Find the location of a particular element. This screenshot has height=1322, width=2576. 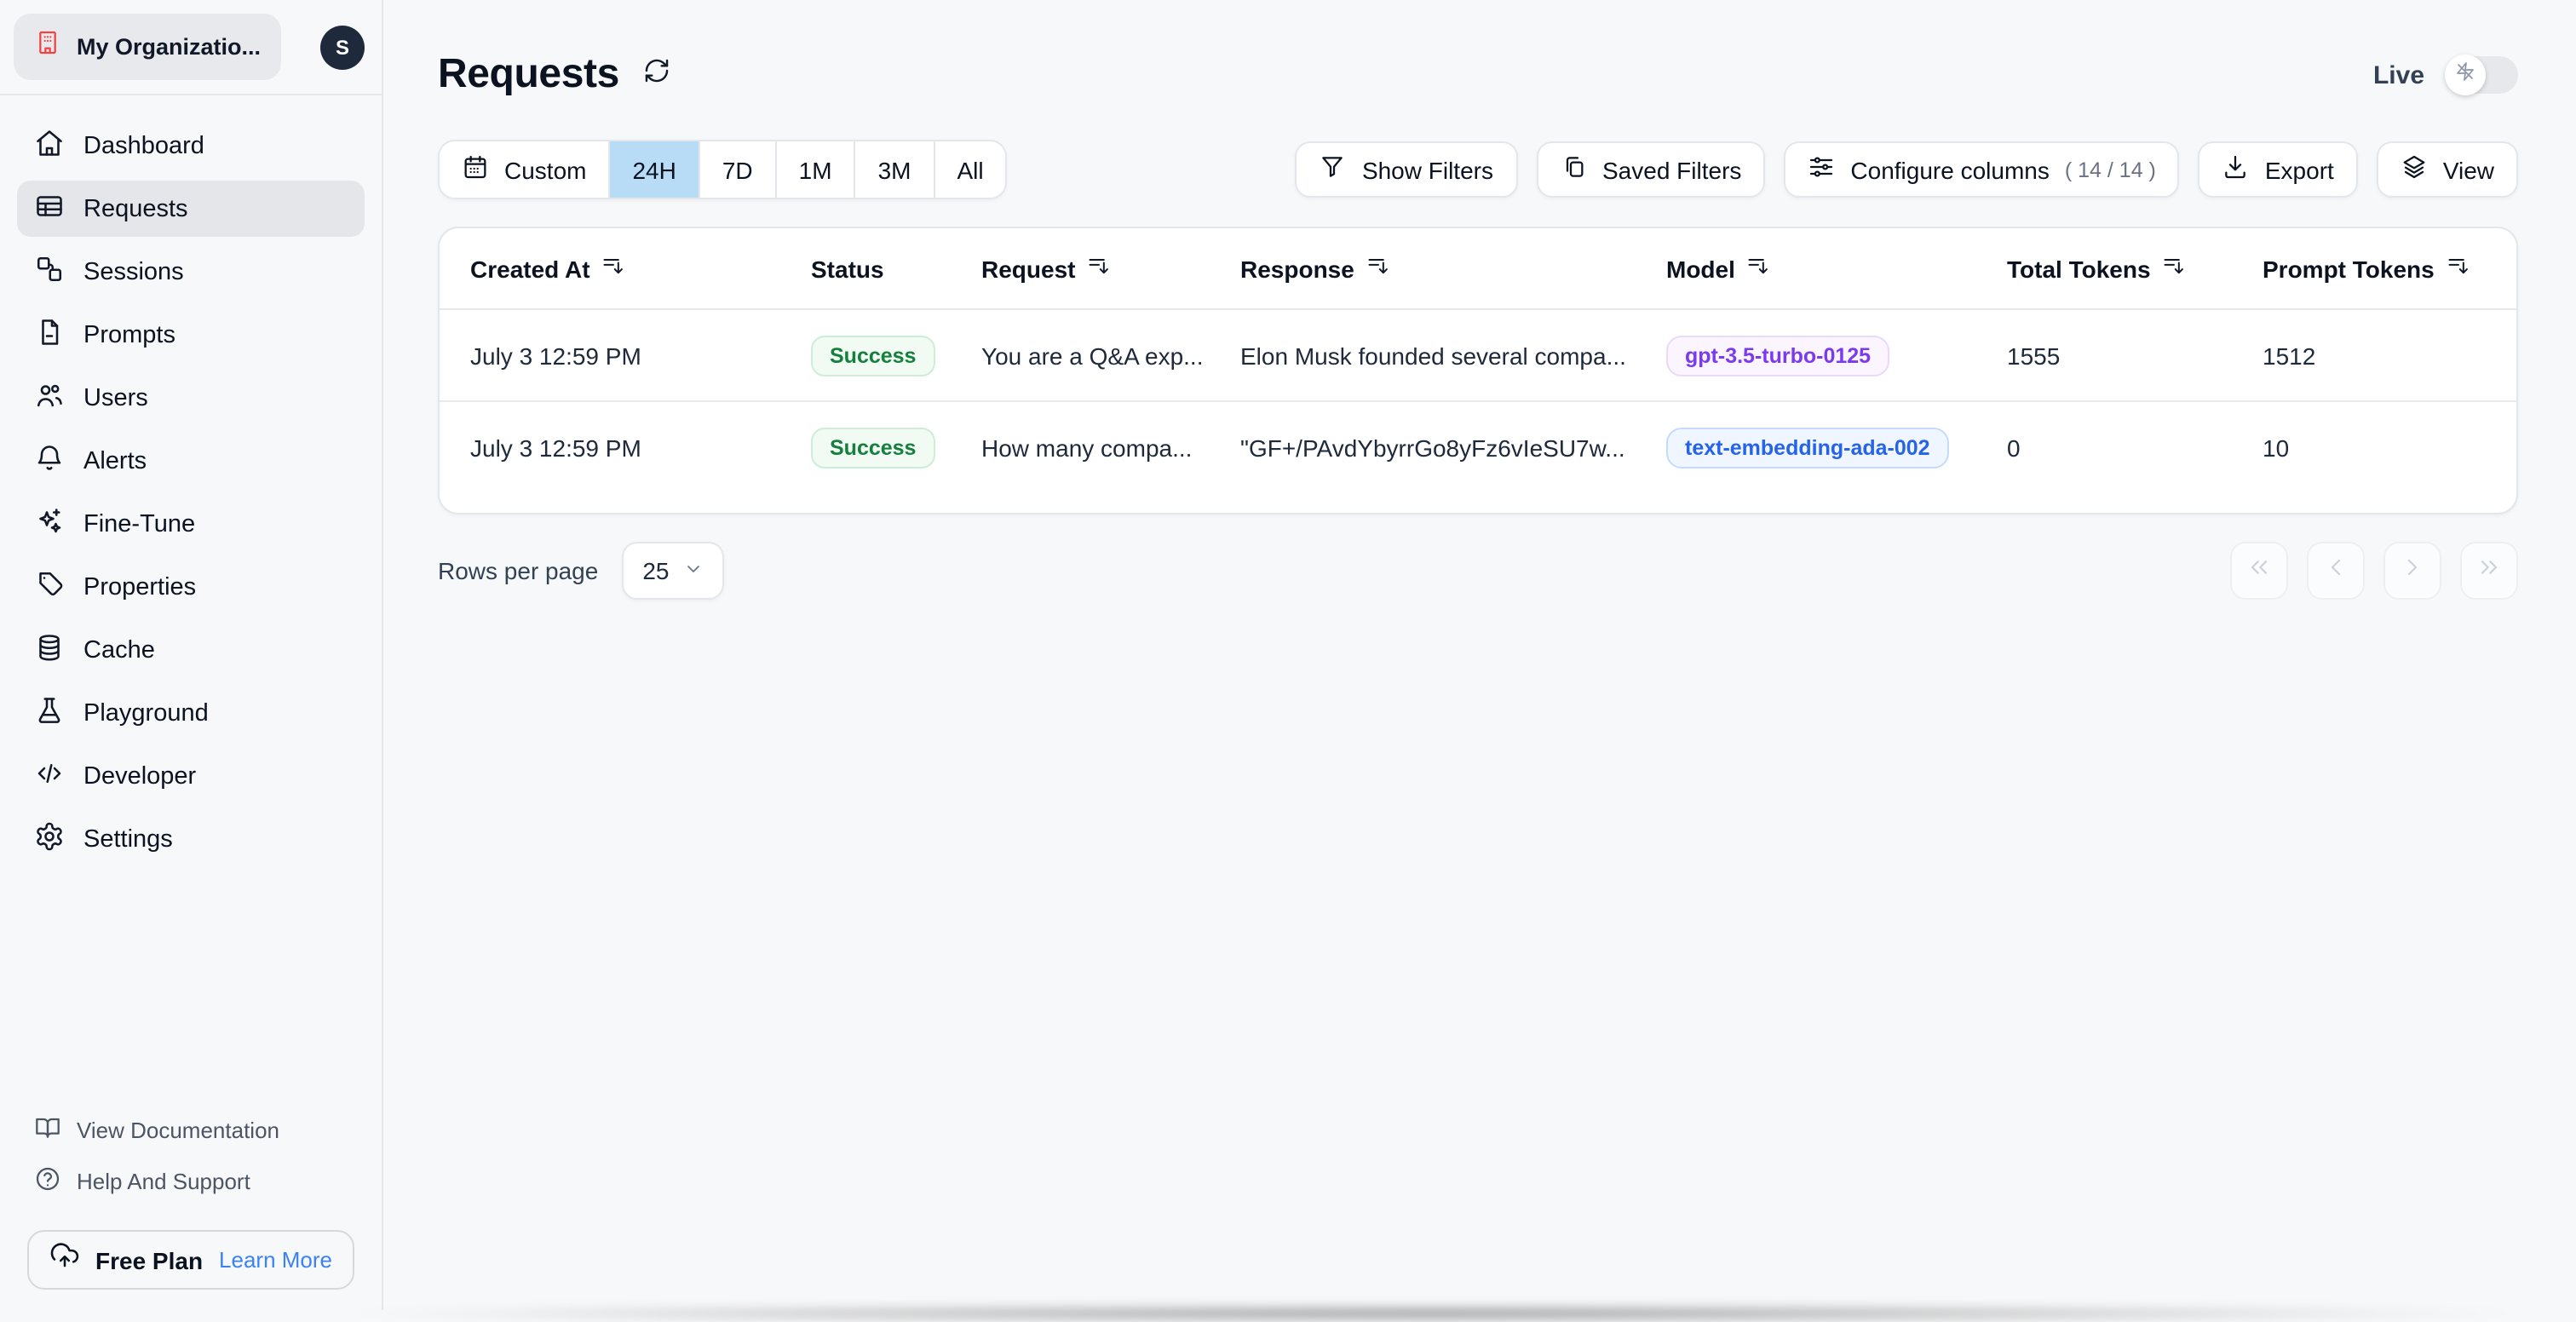

pager-buttons is located at coordinates (2374, 571).